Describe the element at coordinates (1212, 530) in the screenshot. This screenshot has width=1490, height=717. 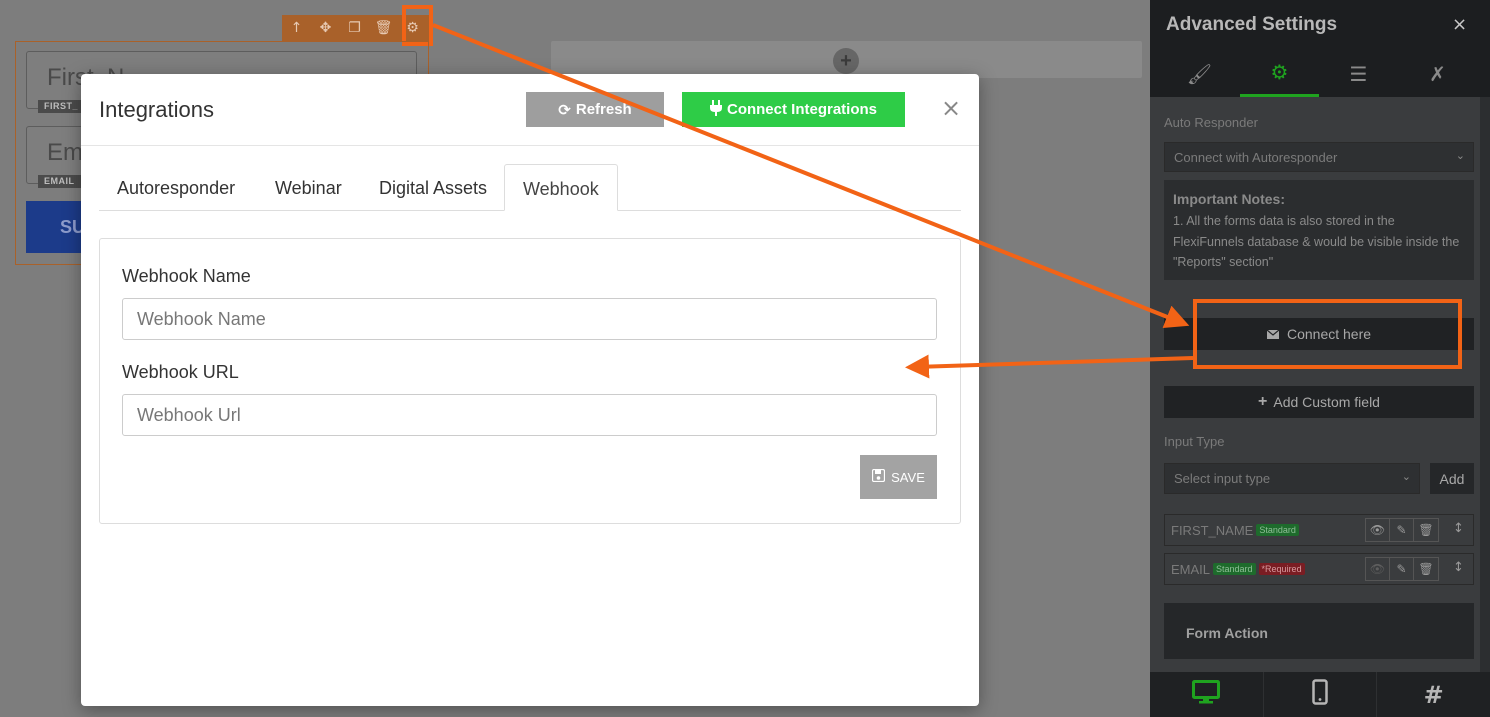
I see `field-name: FIRST_NAME` at that location.